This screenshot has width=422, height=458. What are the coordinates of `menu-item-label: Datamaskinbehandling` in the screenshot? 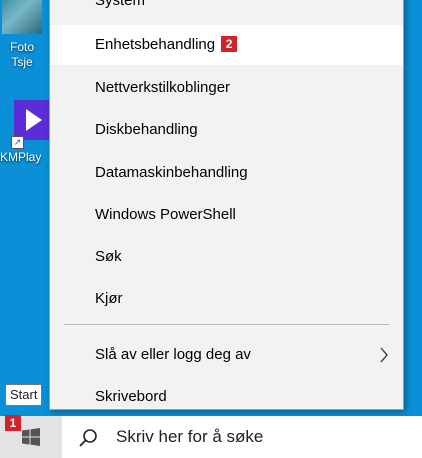 It's located at (171, 172).